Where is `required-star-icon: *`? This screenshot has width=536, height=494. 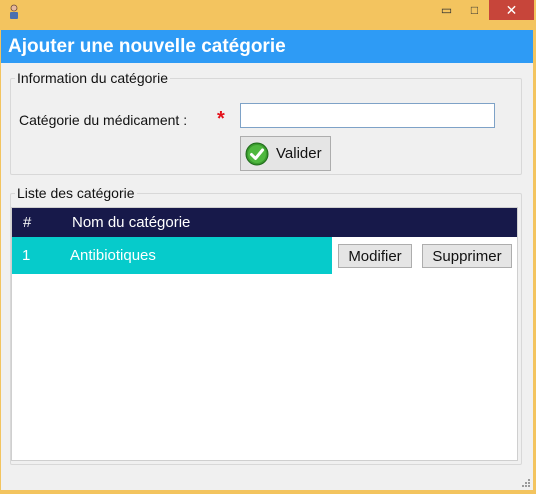
required-star-icon: * is located at coordinates (221, 119).